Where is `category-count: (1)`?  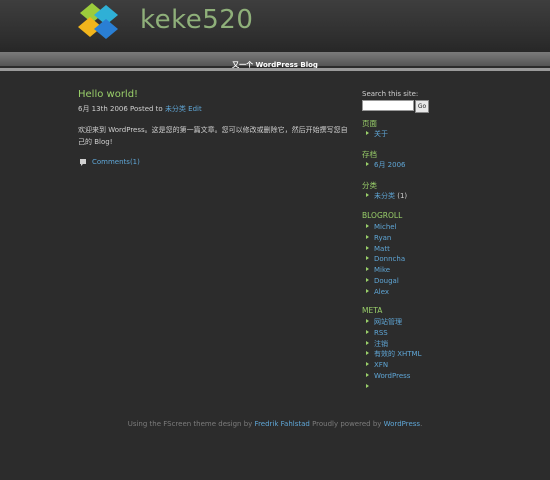 category-count: (1) is located at coordinates (402, 196).